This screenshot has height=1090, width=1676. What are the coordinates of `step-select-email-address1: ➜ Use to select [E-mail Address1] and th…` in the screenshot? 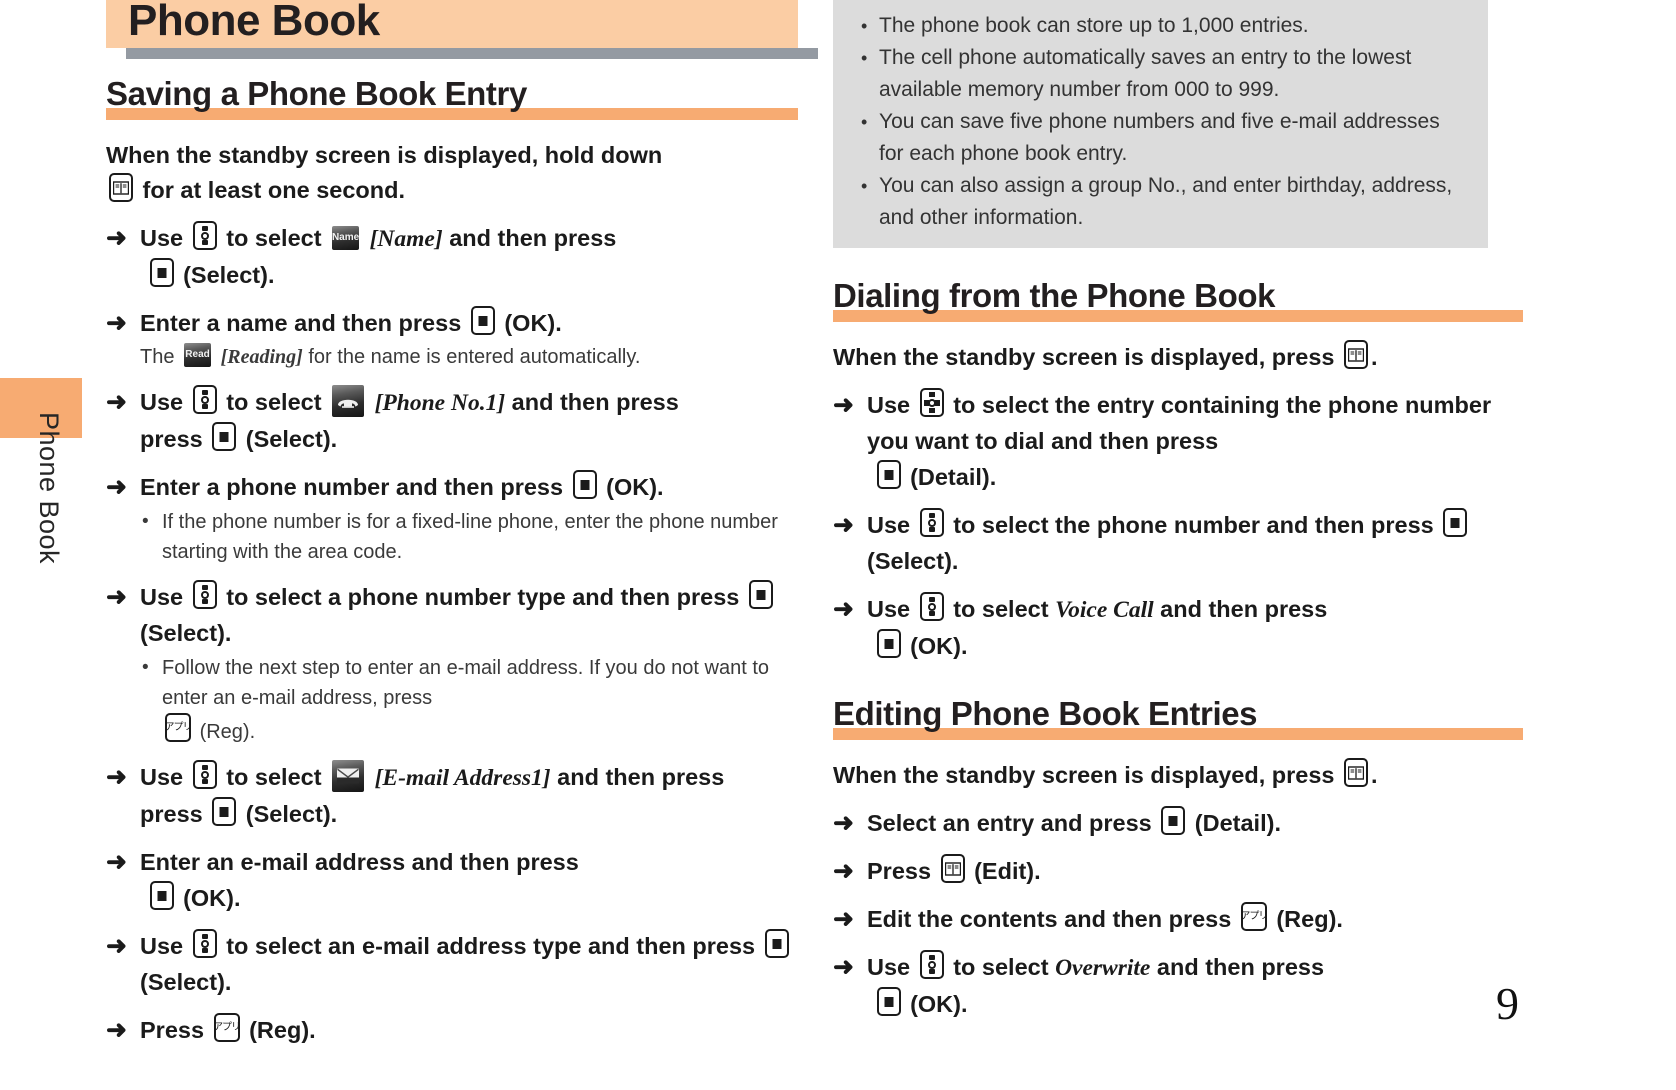 It's located at (456, 795).